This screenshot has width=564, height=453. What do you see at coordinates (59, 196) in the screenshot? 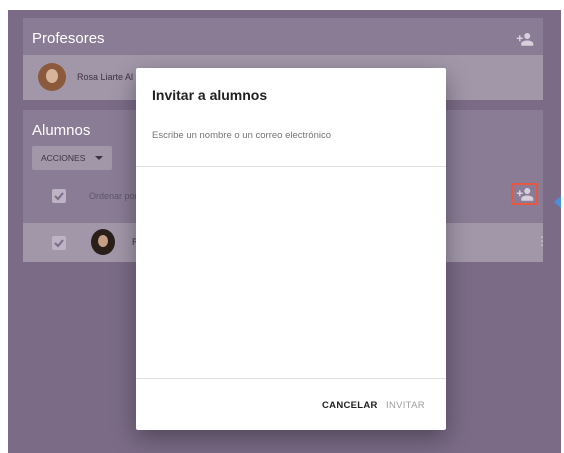
I see `select-all-checkbox` at bounding box center [59, 196].